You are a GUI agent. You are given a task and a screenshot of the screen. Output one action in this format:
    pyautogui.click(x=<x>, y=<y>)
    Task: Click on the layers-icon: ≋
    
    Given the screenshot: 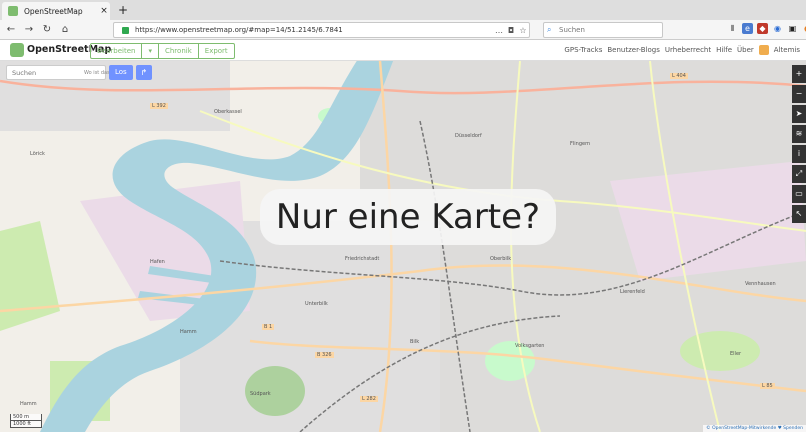 What is the action you would take?
    pyautogui.click(x=799, y=134)
    